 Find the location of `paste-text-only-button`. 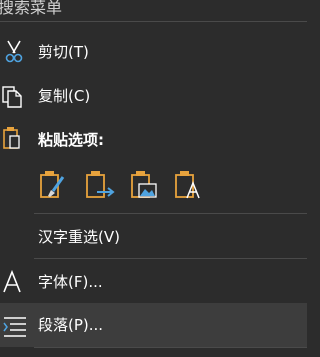

paste-text-only-button is located at coordinates (189, 185).